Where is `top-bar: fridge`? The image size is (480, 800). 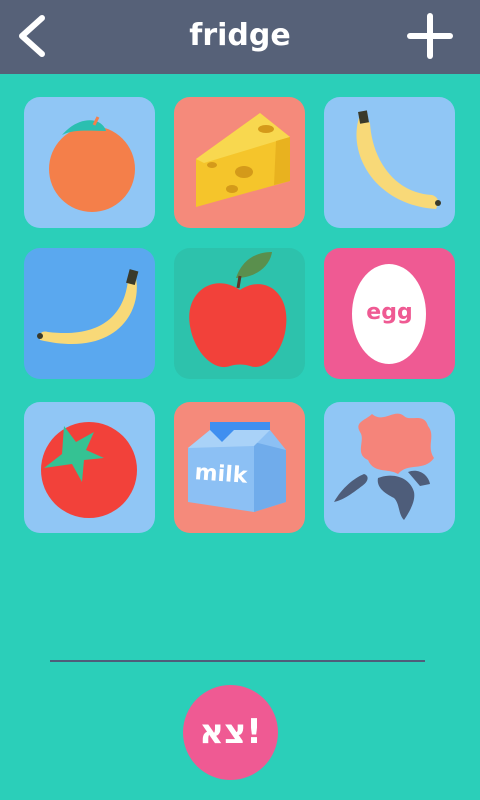
top-bar: fridge is located at coordinates (240, 37).